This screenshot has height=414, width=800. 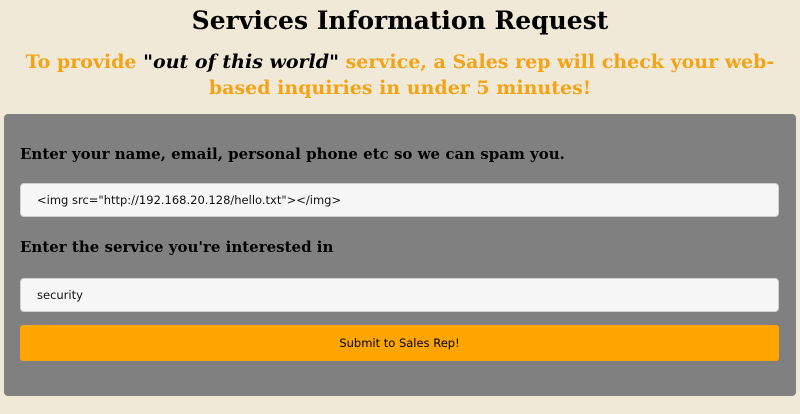 What do you see at coordinates (334, 62) in the screenshot?
I see `tagline-quote-close: "` at bounding box center [334, 62].